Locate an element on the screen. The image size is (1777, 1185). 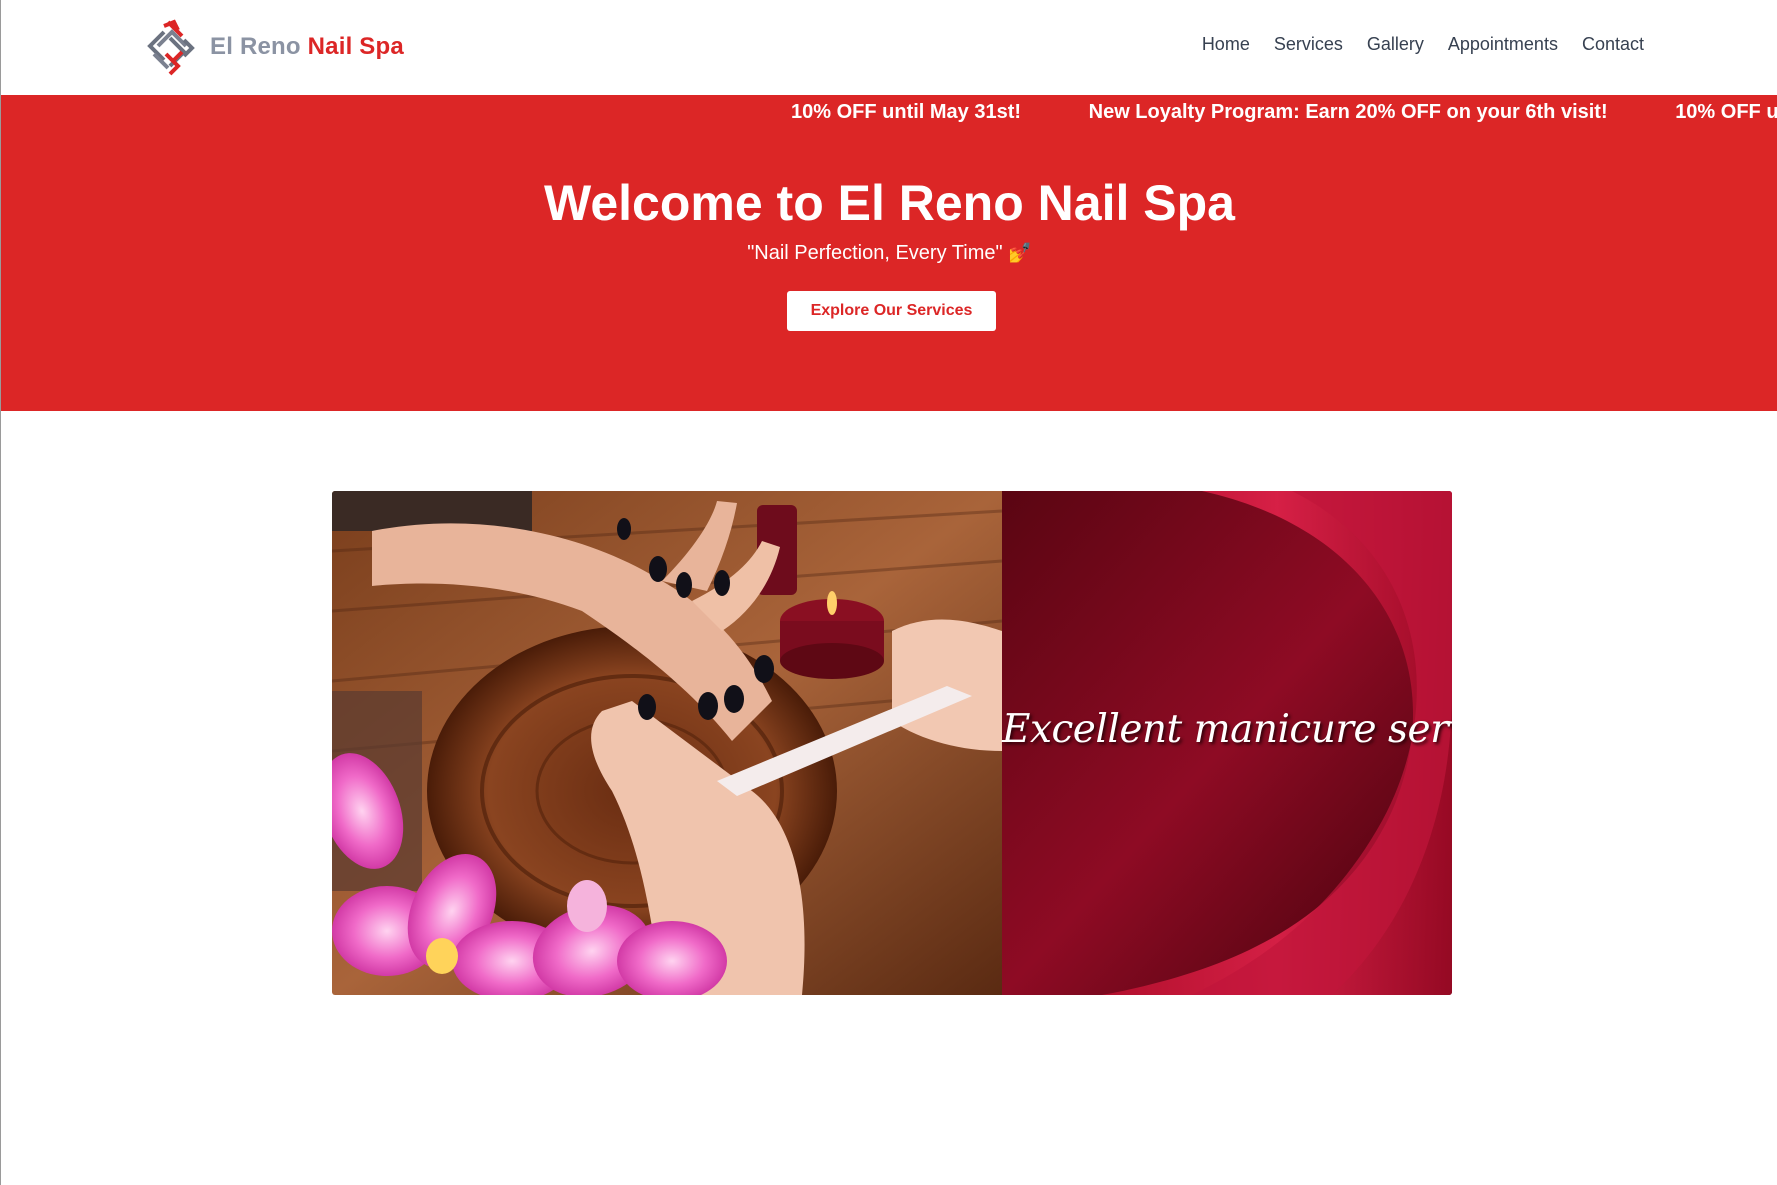
explore-services-button: Explore Our Services is located at coordinates (891, 311).